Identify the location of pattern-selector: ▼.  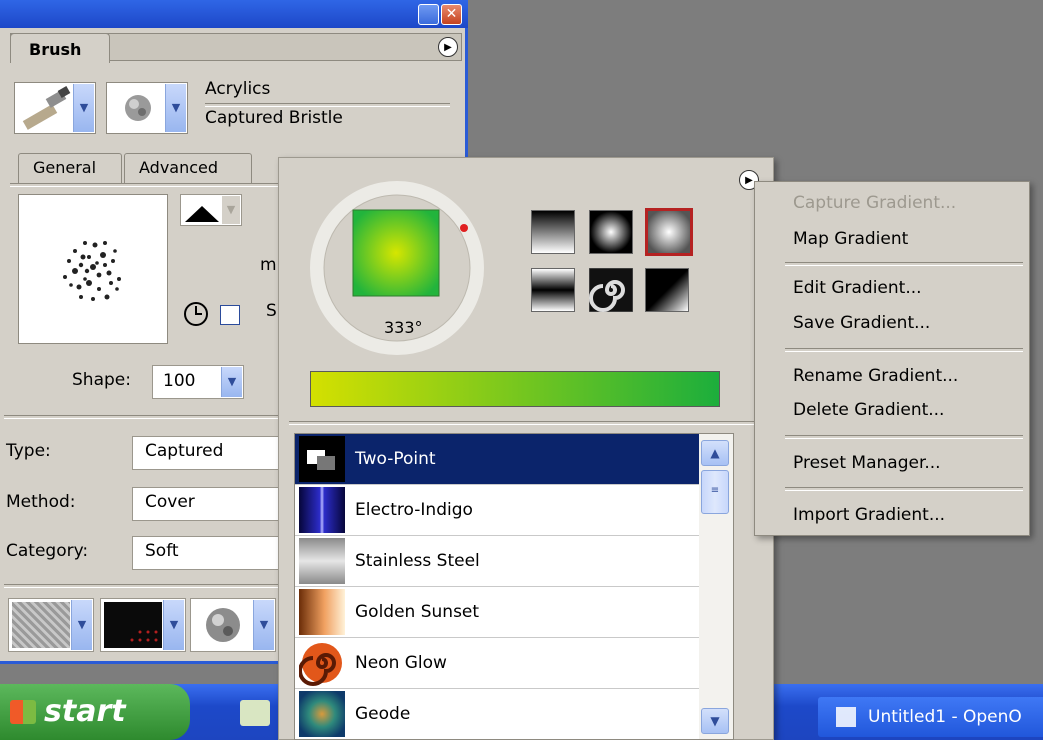
(143, 625).